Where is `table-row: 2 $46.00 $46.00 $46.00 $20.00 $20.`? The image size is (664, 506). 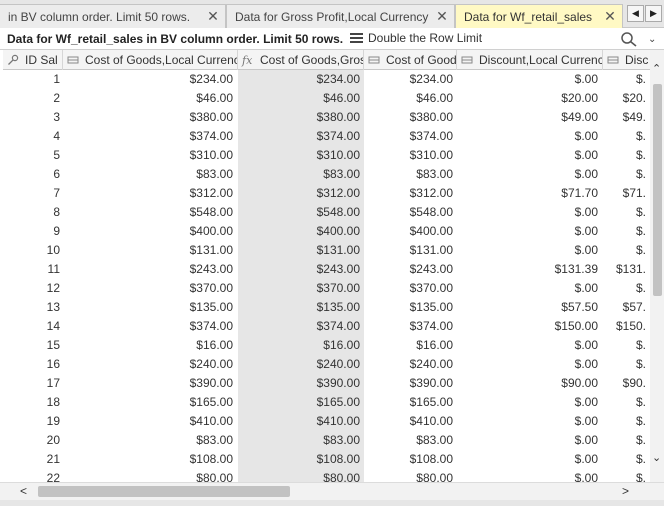 table-row: 2 $46.00 $46.00 $46.00 $20.00 $20. is located at coordinates (326, 98).